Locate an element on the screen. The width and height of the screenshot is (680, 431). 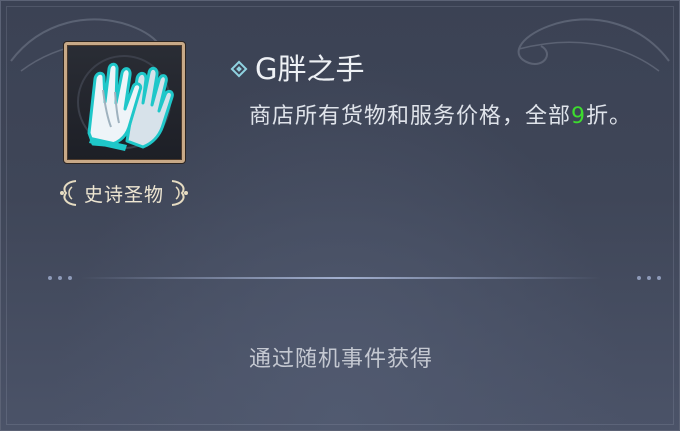
scroll-ornament-right-icon is located at coordinates (179, 193).